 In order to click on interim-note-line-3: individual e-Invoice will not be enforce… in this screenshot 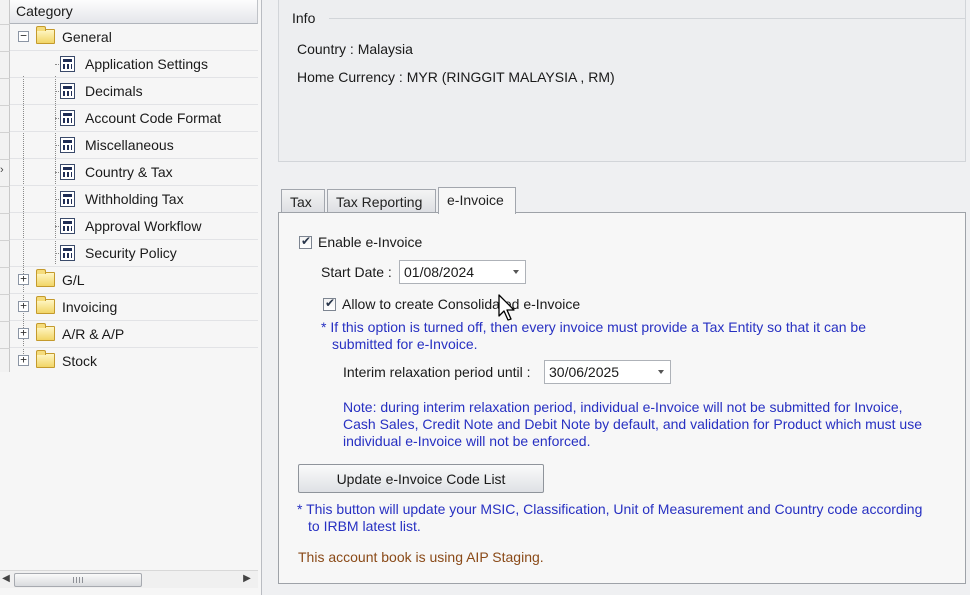, I will do `click(467, 441)`.